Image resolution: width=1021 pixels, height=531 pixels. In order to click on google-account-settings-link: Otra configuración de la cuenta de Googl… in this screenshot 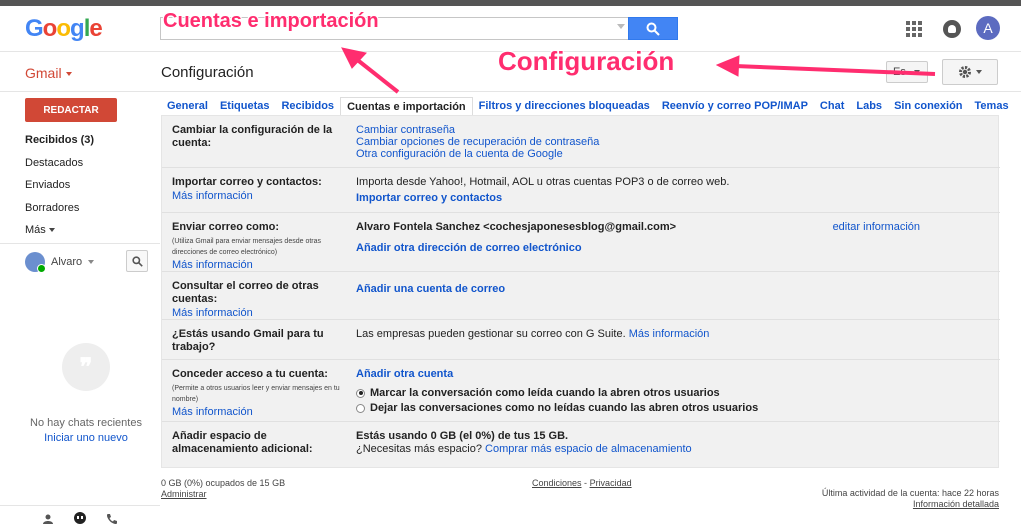, I will do `click(676, 154)`.